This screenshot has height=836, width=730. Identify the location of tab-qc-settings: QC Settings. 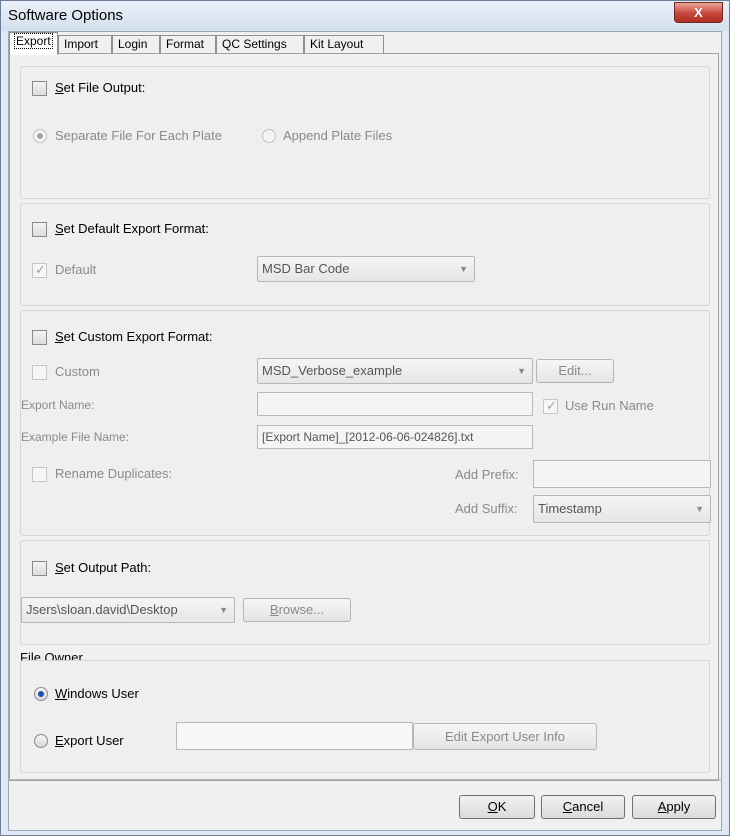
(260, 44).